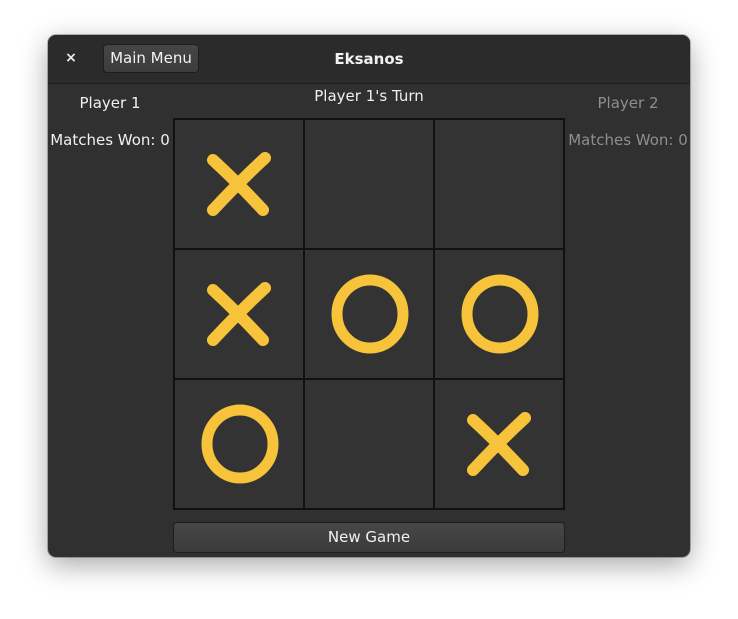  Describe the element at coordinates (110, 140) in the screenshot. I see `player-1-matches-won: Matches Won: 0` at that location.